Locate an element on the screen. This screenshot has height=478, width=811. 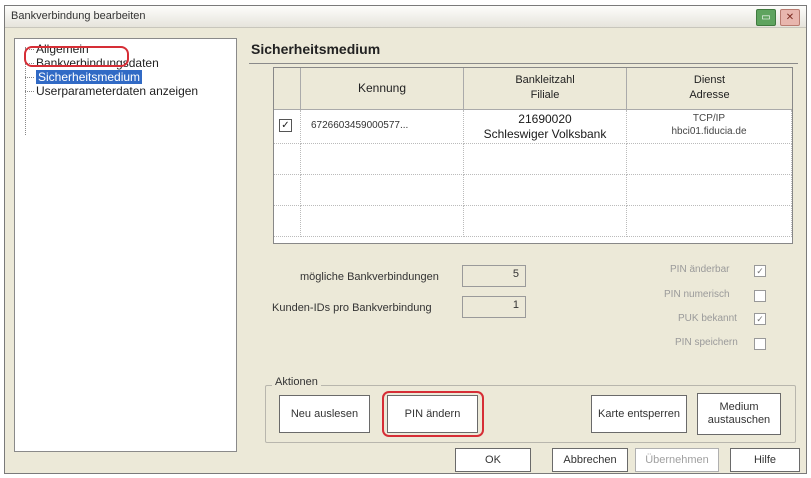
header-check-column is located at coordinates (287, 89).